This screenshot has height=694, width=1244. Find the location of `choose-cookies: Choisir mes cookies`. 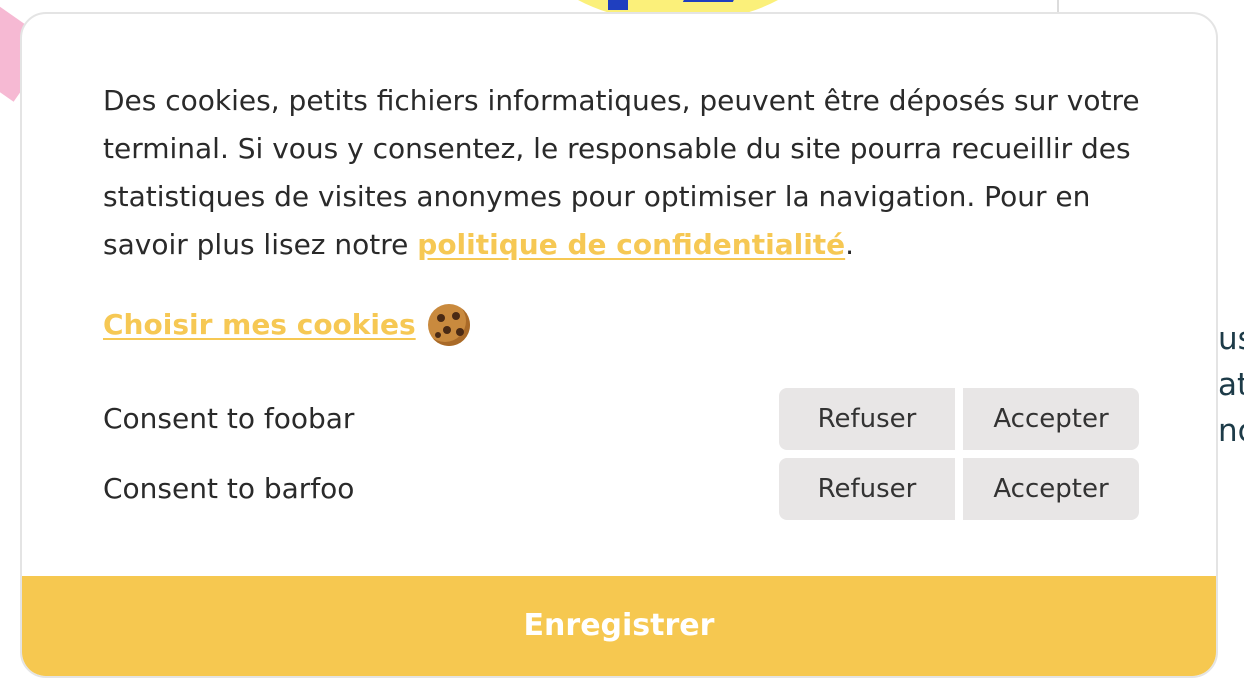

choose-cookies: Choisir mes cookies is located at coordinates (286, 325).